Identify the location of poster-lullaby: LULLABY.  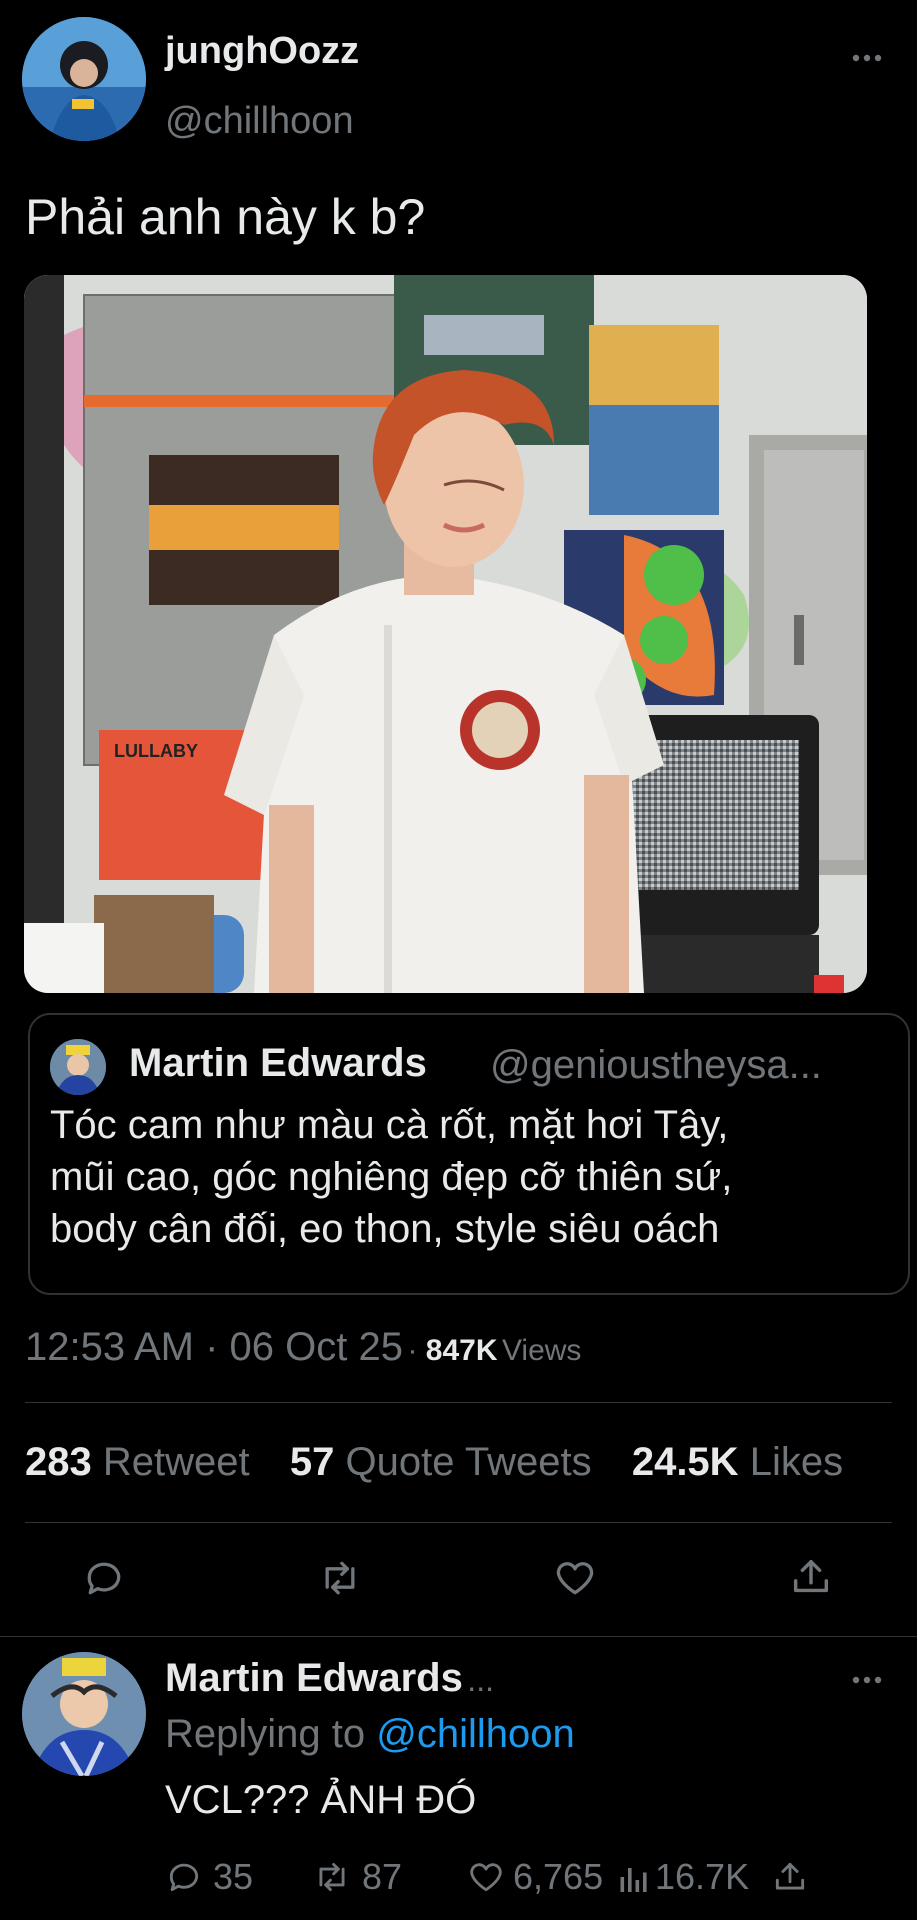
(156, 751).